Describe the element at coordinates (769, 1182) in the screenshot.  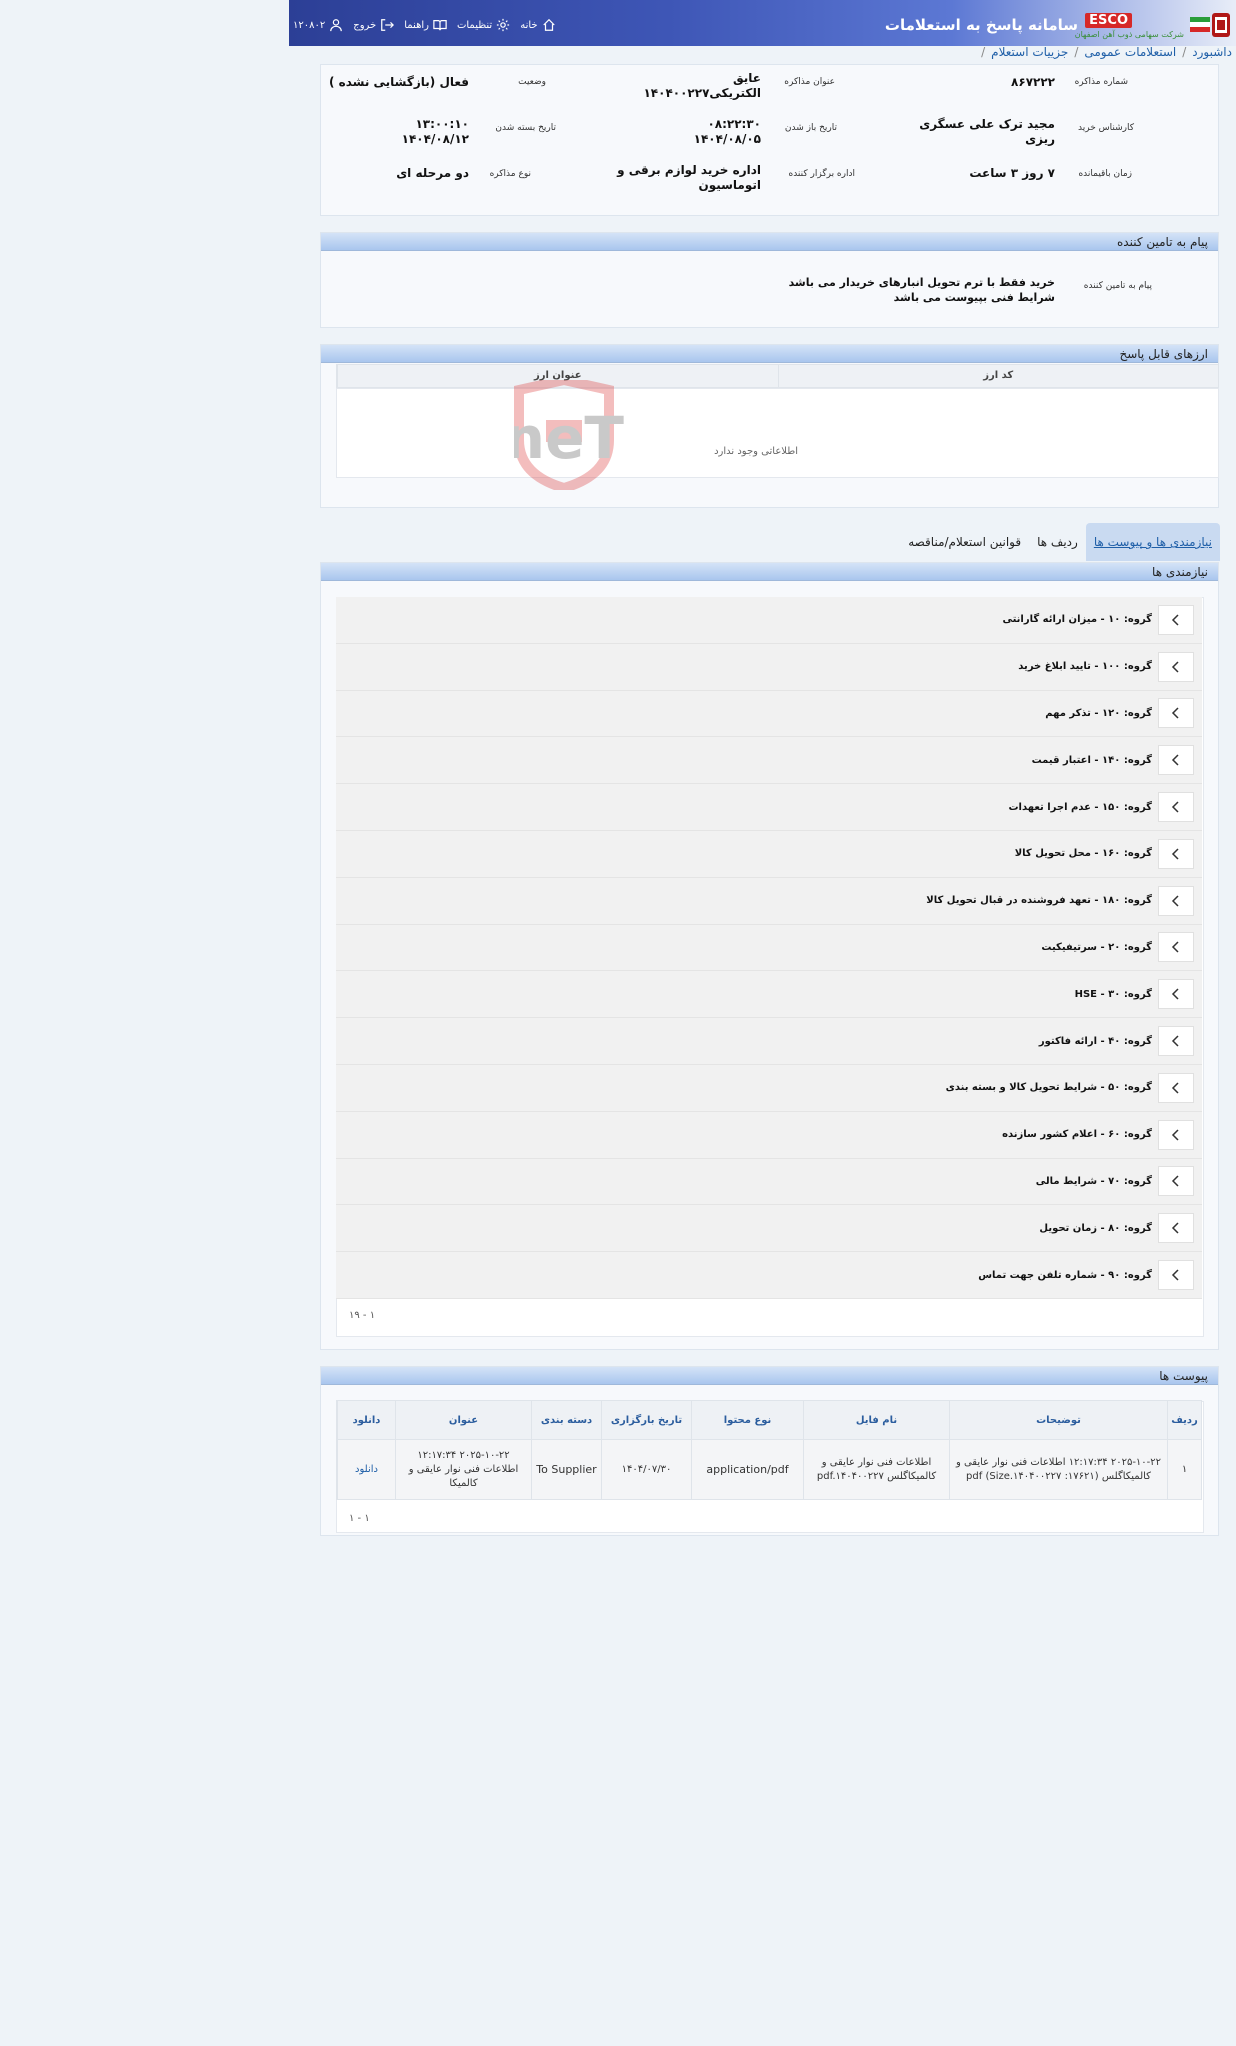
I see `list-item: گروه: ۷۰ - شرایط مالی` at that location.